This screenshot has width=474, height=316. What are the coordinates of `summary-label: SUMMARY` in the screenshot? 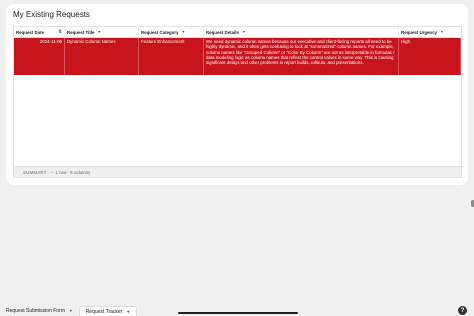 It's located at (35, 172).